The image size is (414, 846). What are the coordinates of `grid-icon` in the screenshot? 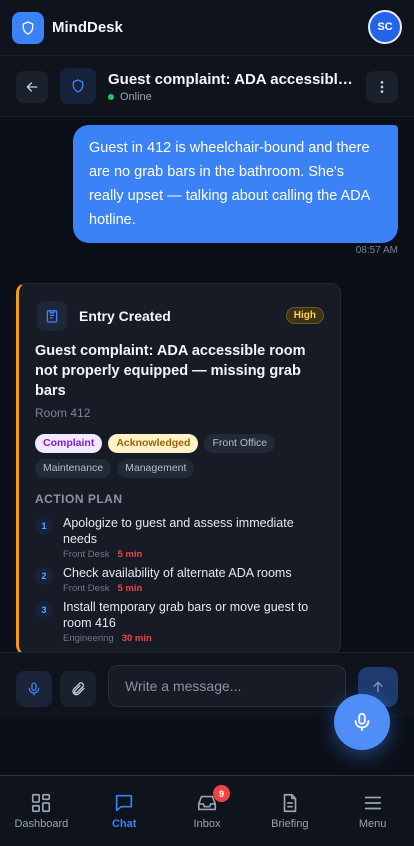 It's located at (41, 803).